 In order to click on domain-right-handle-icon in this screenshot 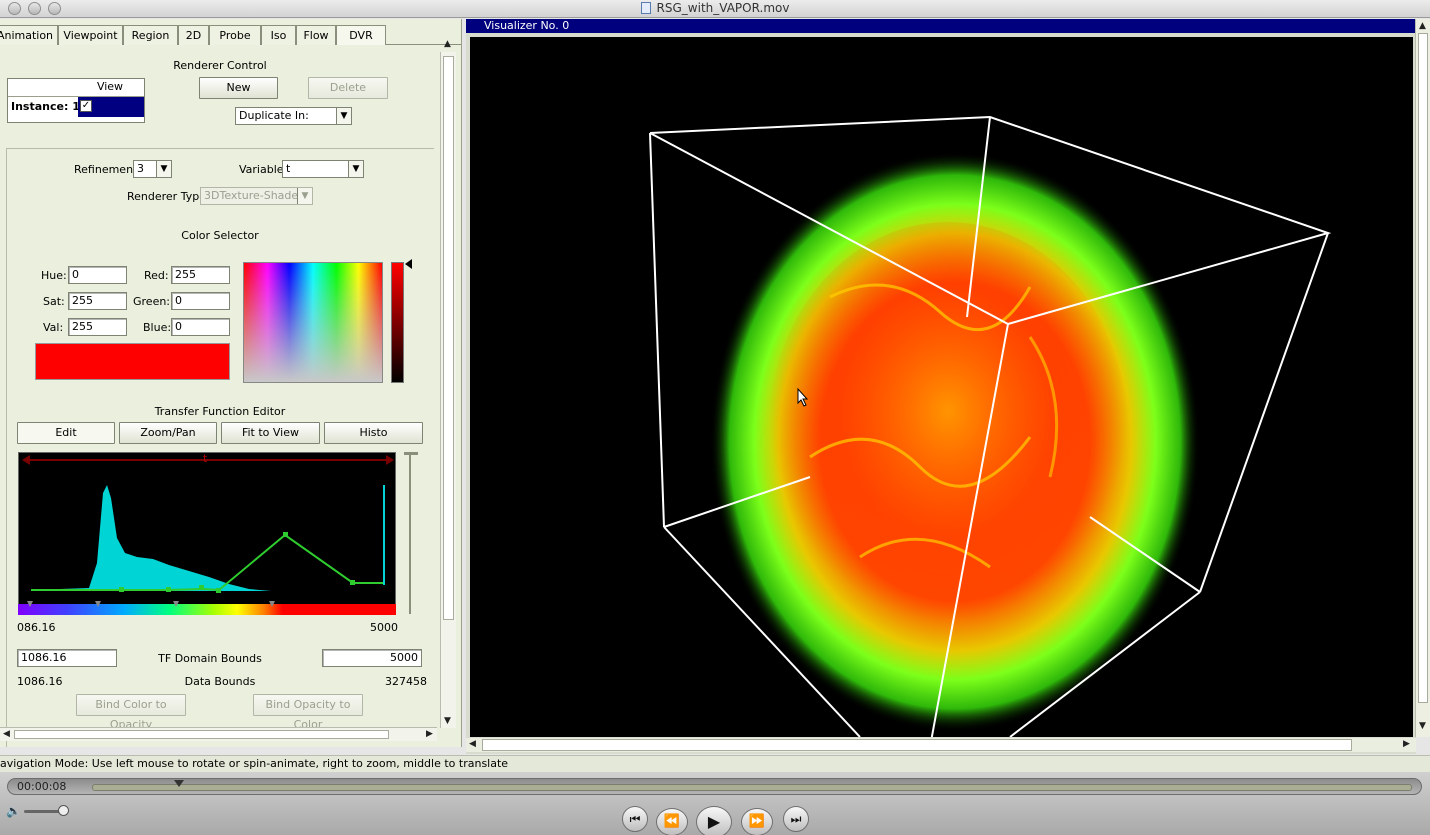, I will do `click(390, 460)`.